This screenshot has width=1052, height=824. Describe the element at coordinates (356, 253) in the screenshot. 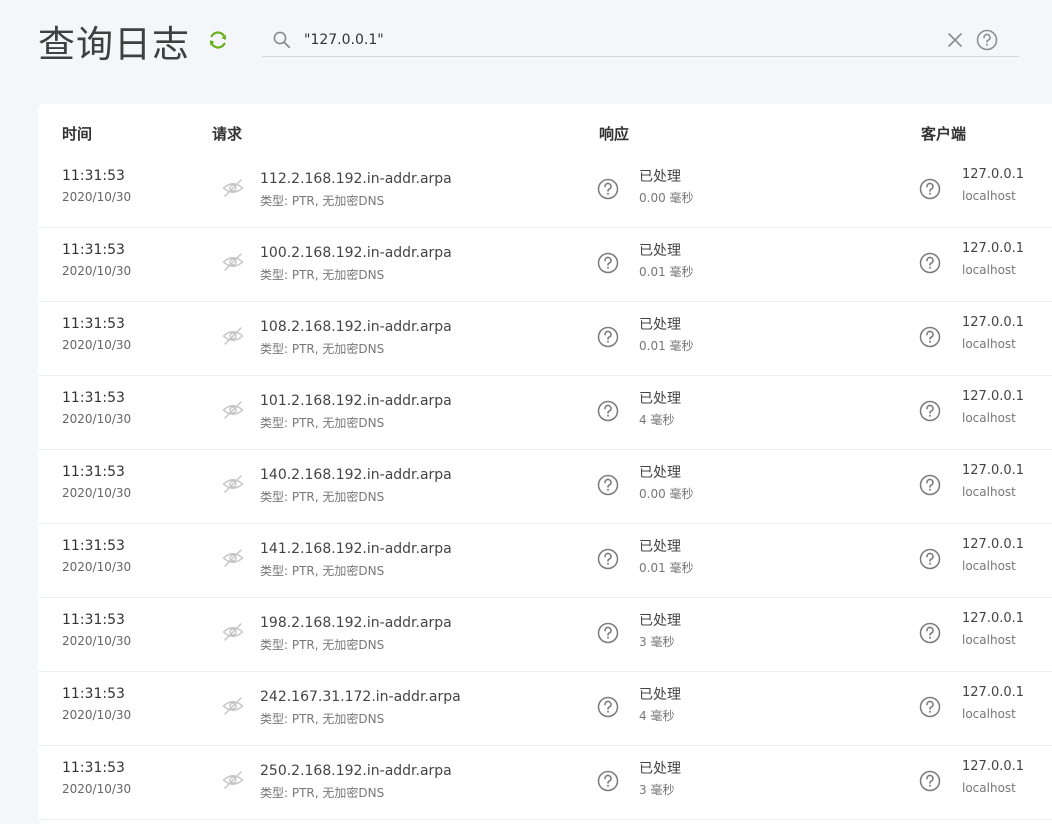

I see `row-domain: 100.2.168.192.in-addr.arpa` at that location.